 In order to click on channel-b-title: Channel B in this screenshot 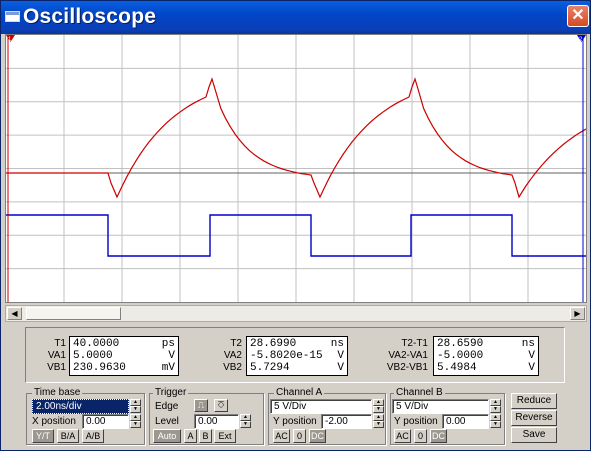, I will do `click(419, 392)`.